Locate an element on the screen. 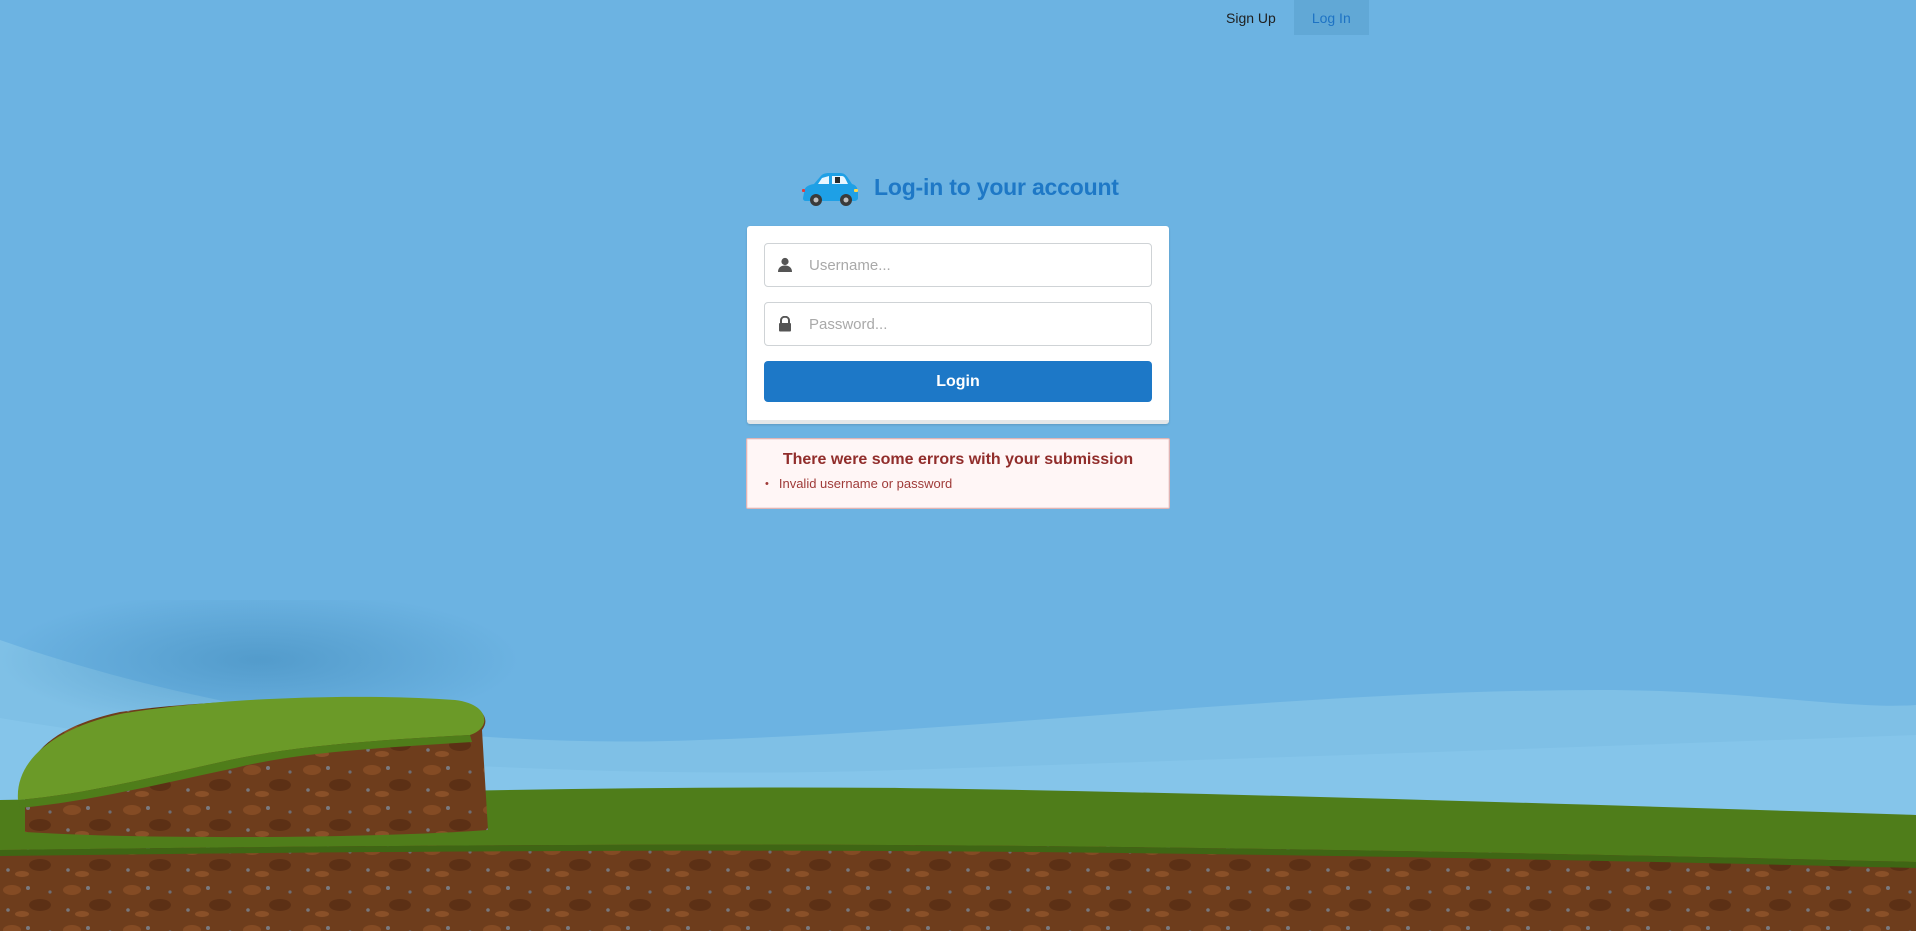 This screenshot has width=1916, height=931. top-nav: Sign Up Log In is located at coordinates (1288, 17).